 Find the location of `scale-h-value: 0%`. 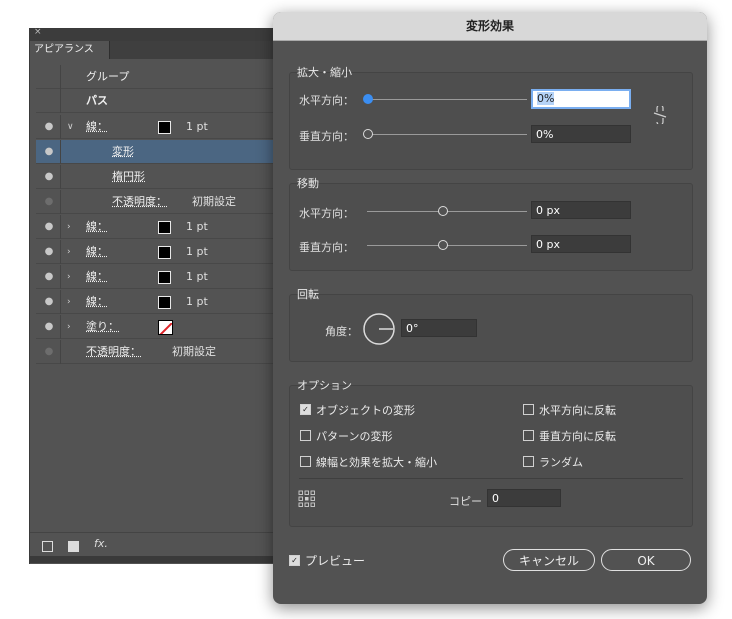

scale-h-value: 0% is located at coordinates (546, 98).